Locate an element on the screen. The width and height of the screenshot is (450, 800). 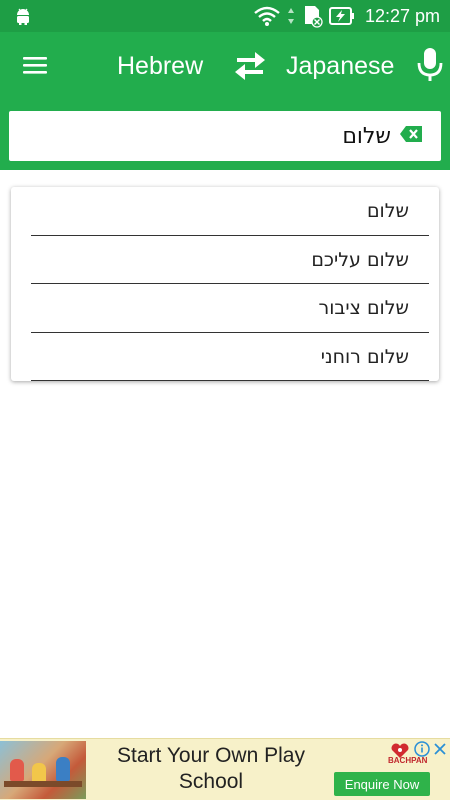
search-box is located at coordinates (225, 136).